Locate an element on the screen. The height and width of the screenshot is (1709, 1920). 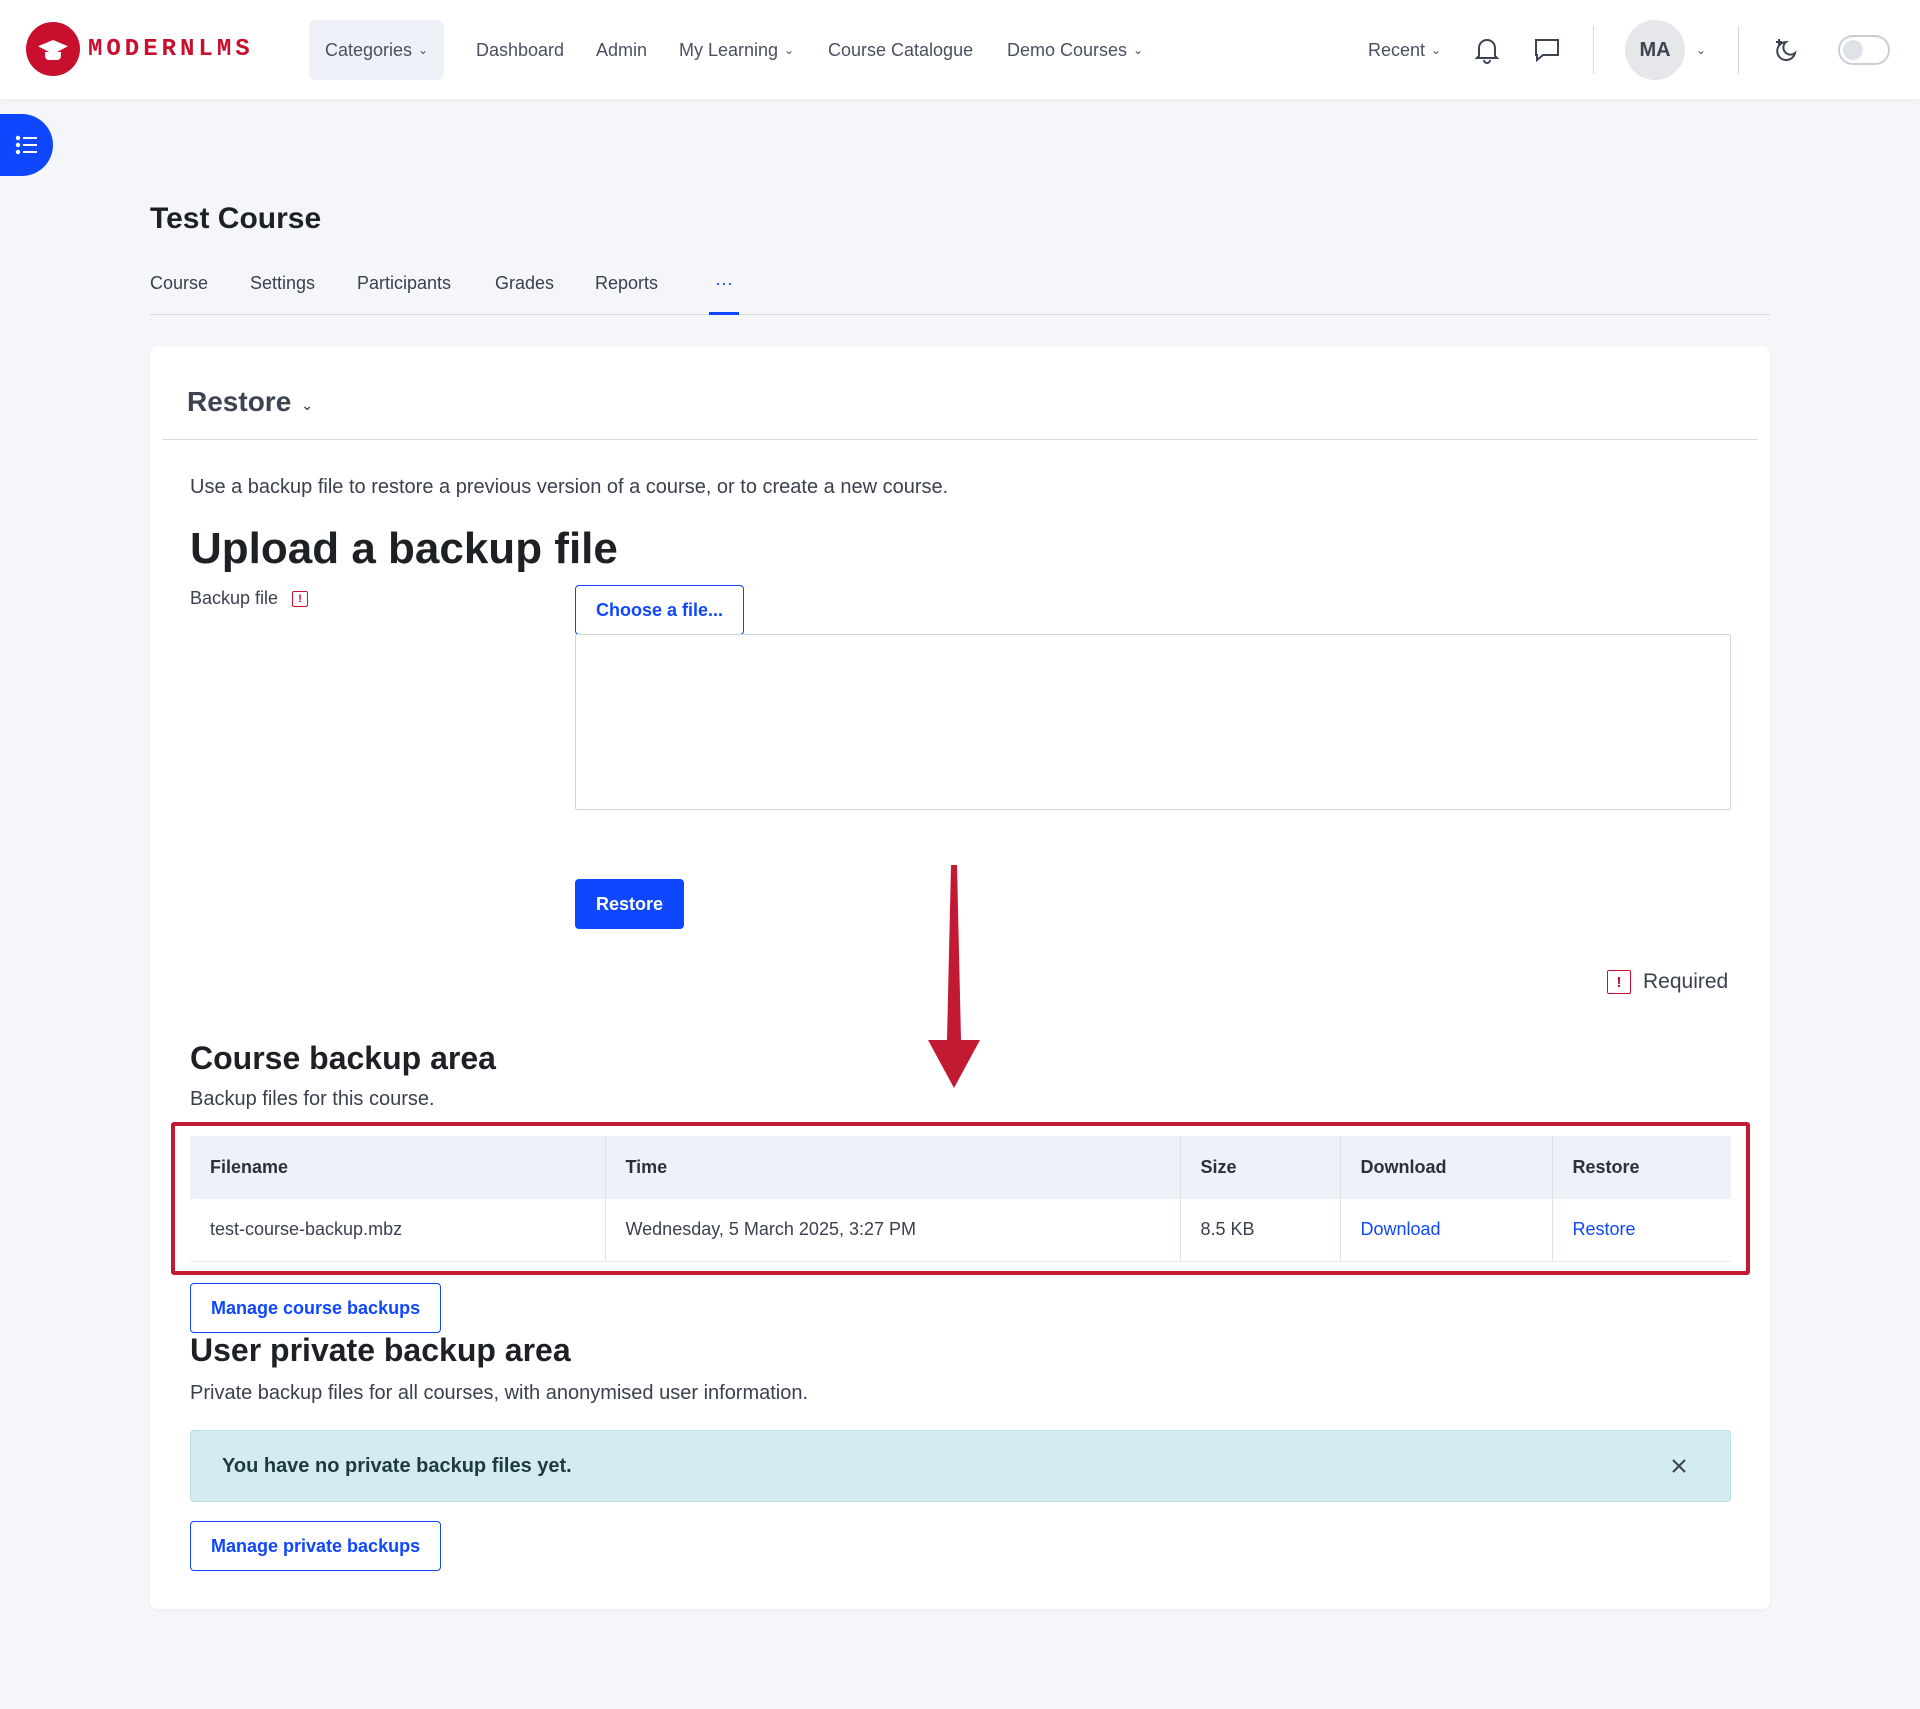
restore-submit-label: Restore is located at coordinates (630, 903).